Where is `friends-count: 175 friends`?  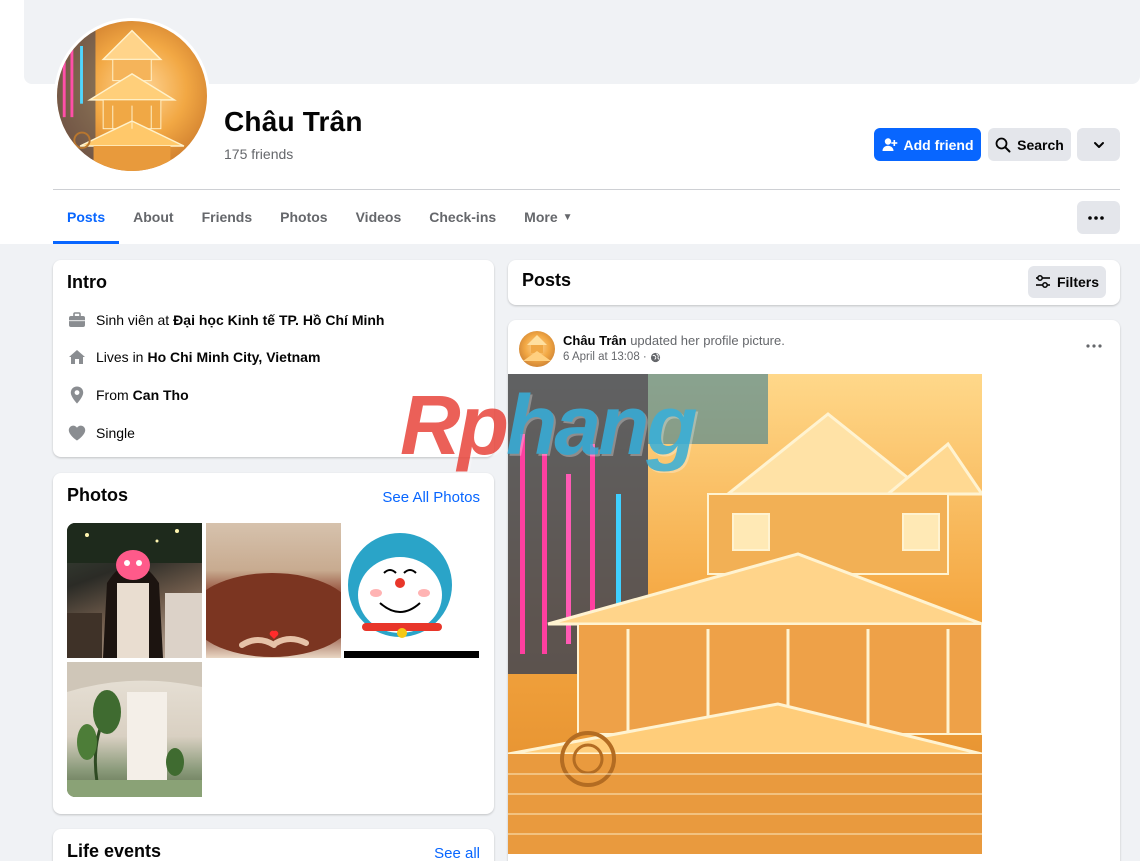 friends-count: 175 friends is located at coordinates (258, 154).